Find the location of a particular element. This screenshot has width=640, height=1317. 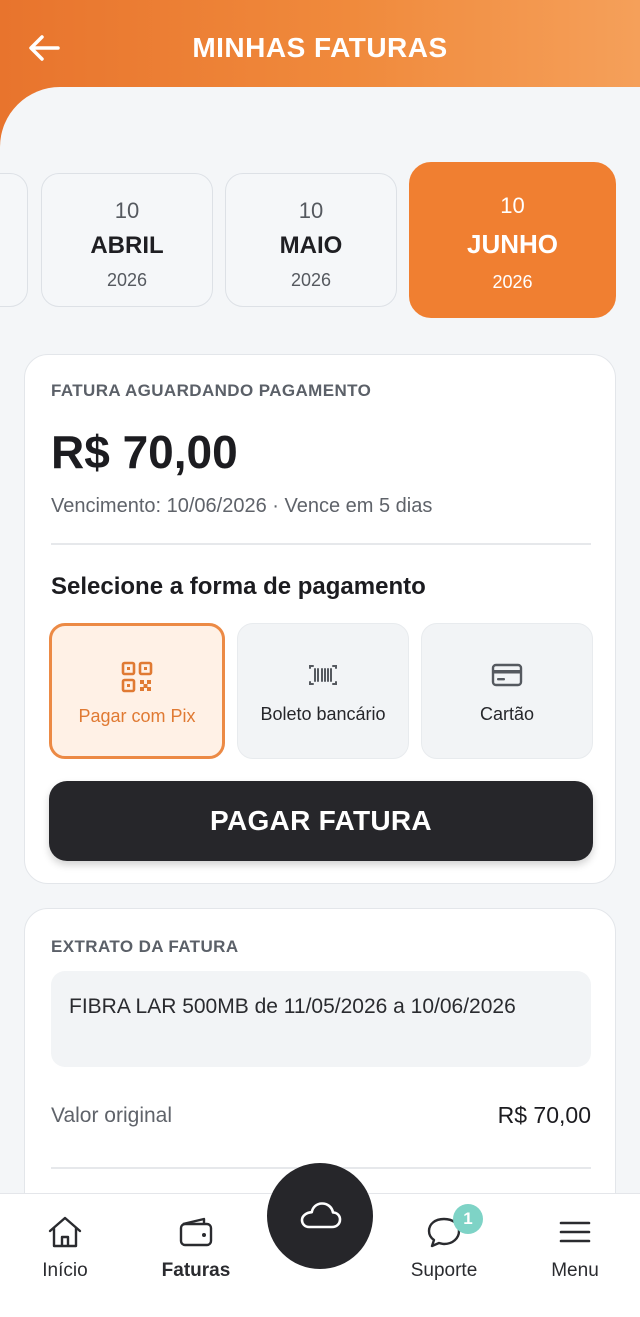

payment-method-title: Selecione a forma de pagamento is located at coordinates (238, 586).